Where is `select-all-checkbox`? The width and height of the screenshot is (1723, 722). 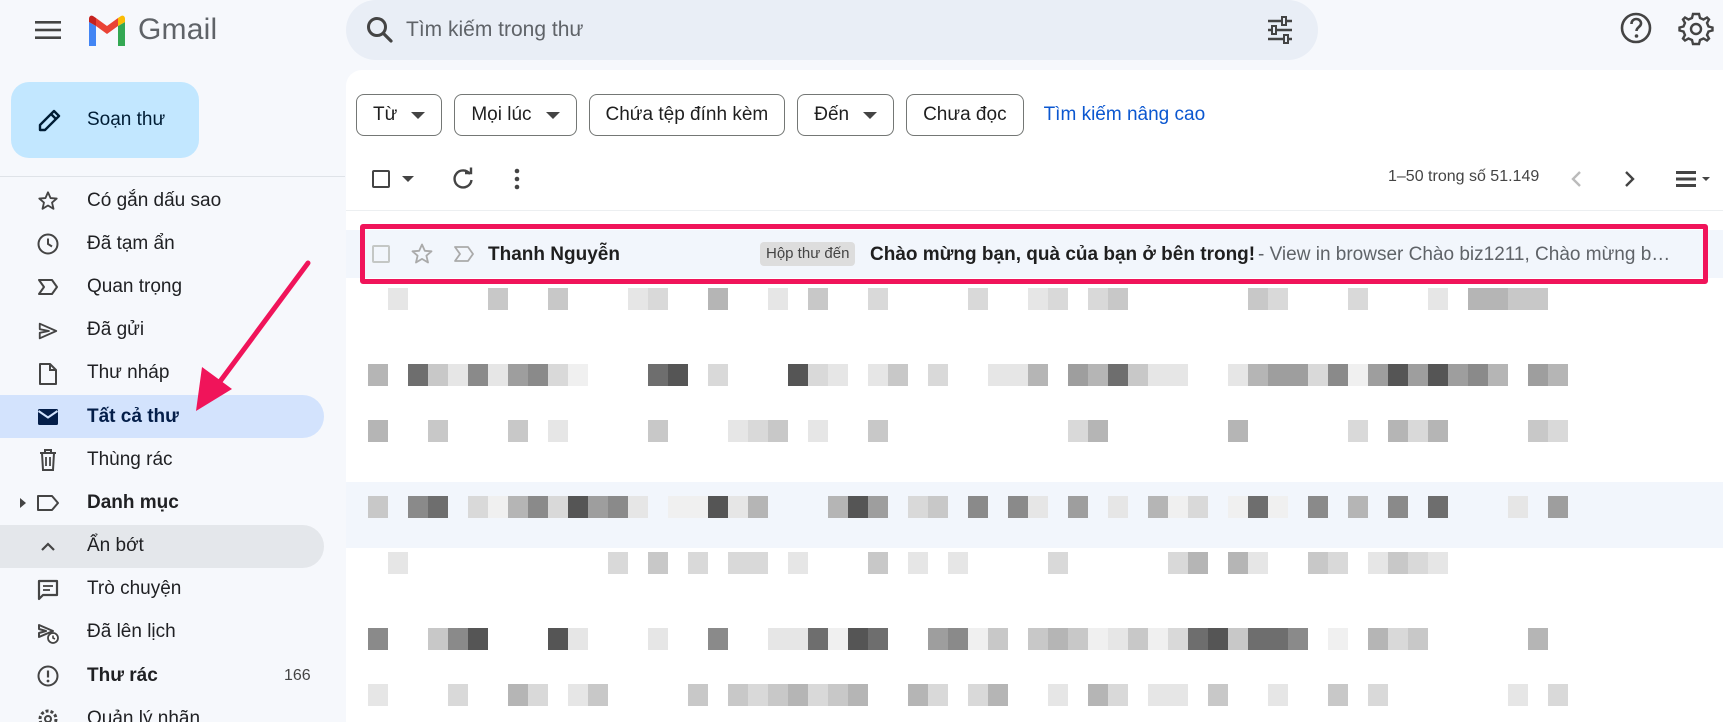
select-all-checkbox is located at coordinates (381, 179).